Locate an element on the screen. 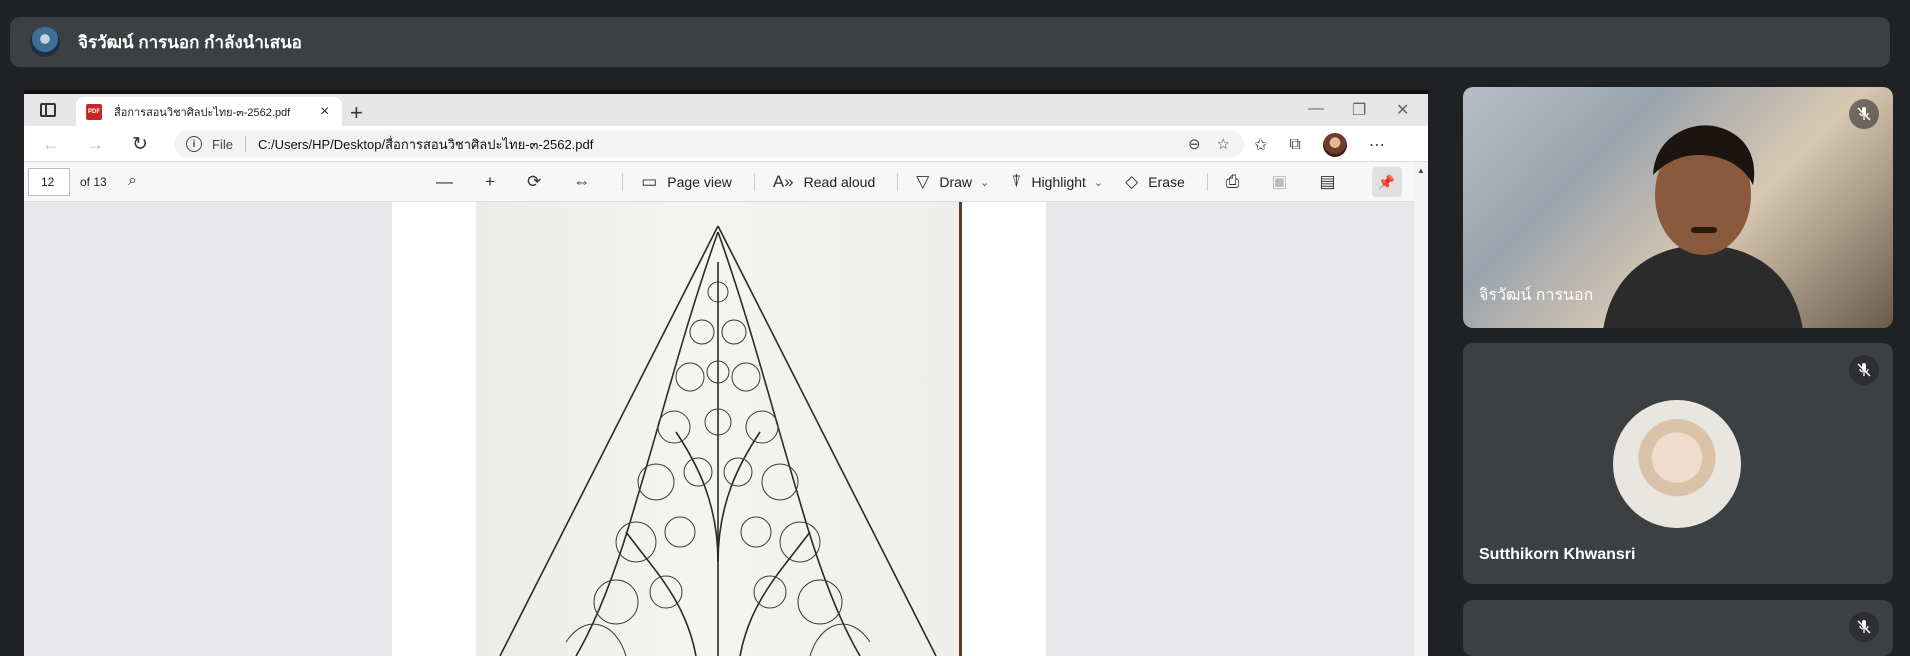  presenter-text: จิรวัฒน์ การนอก กำลังนำเสนอ is located at coordinates (190, 42).